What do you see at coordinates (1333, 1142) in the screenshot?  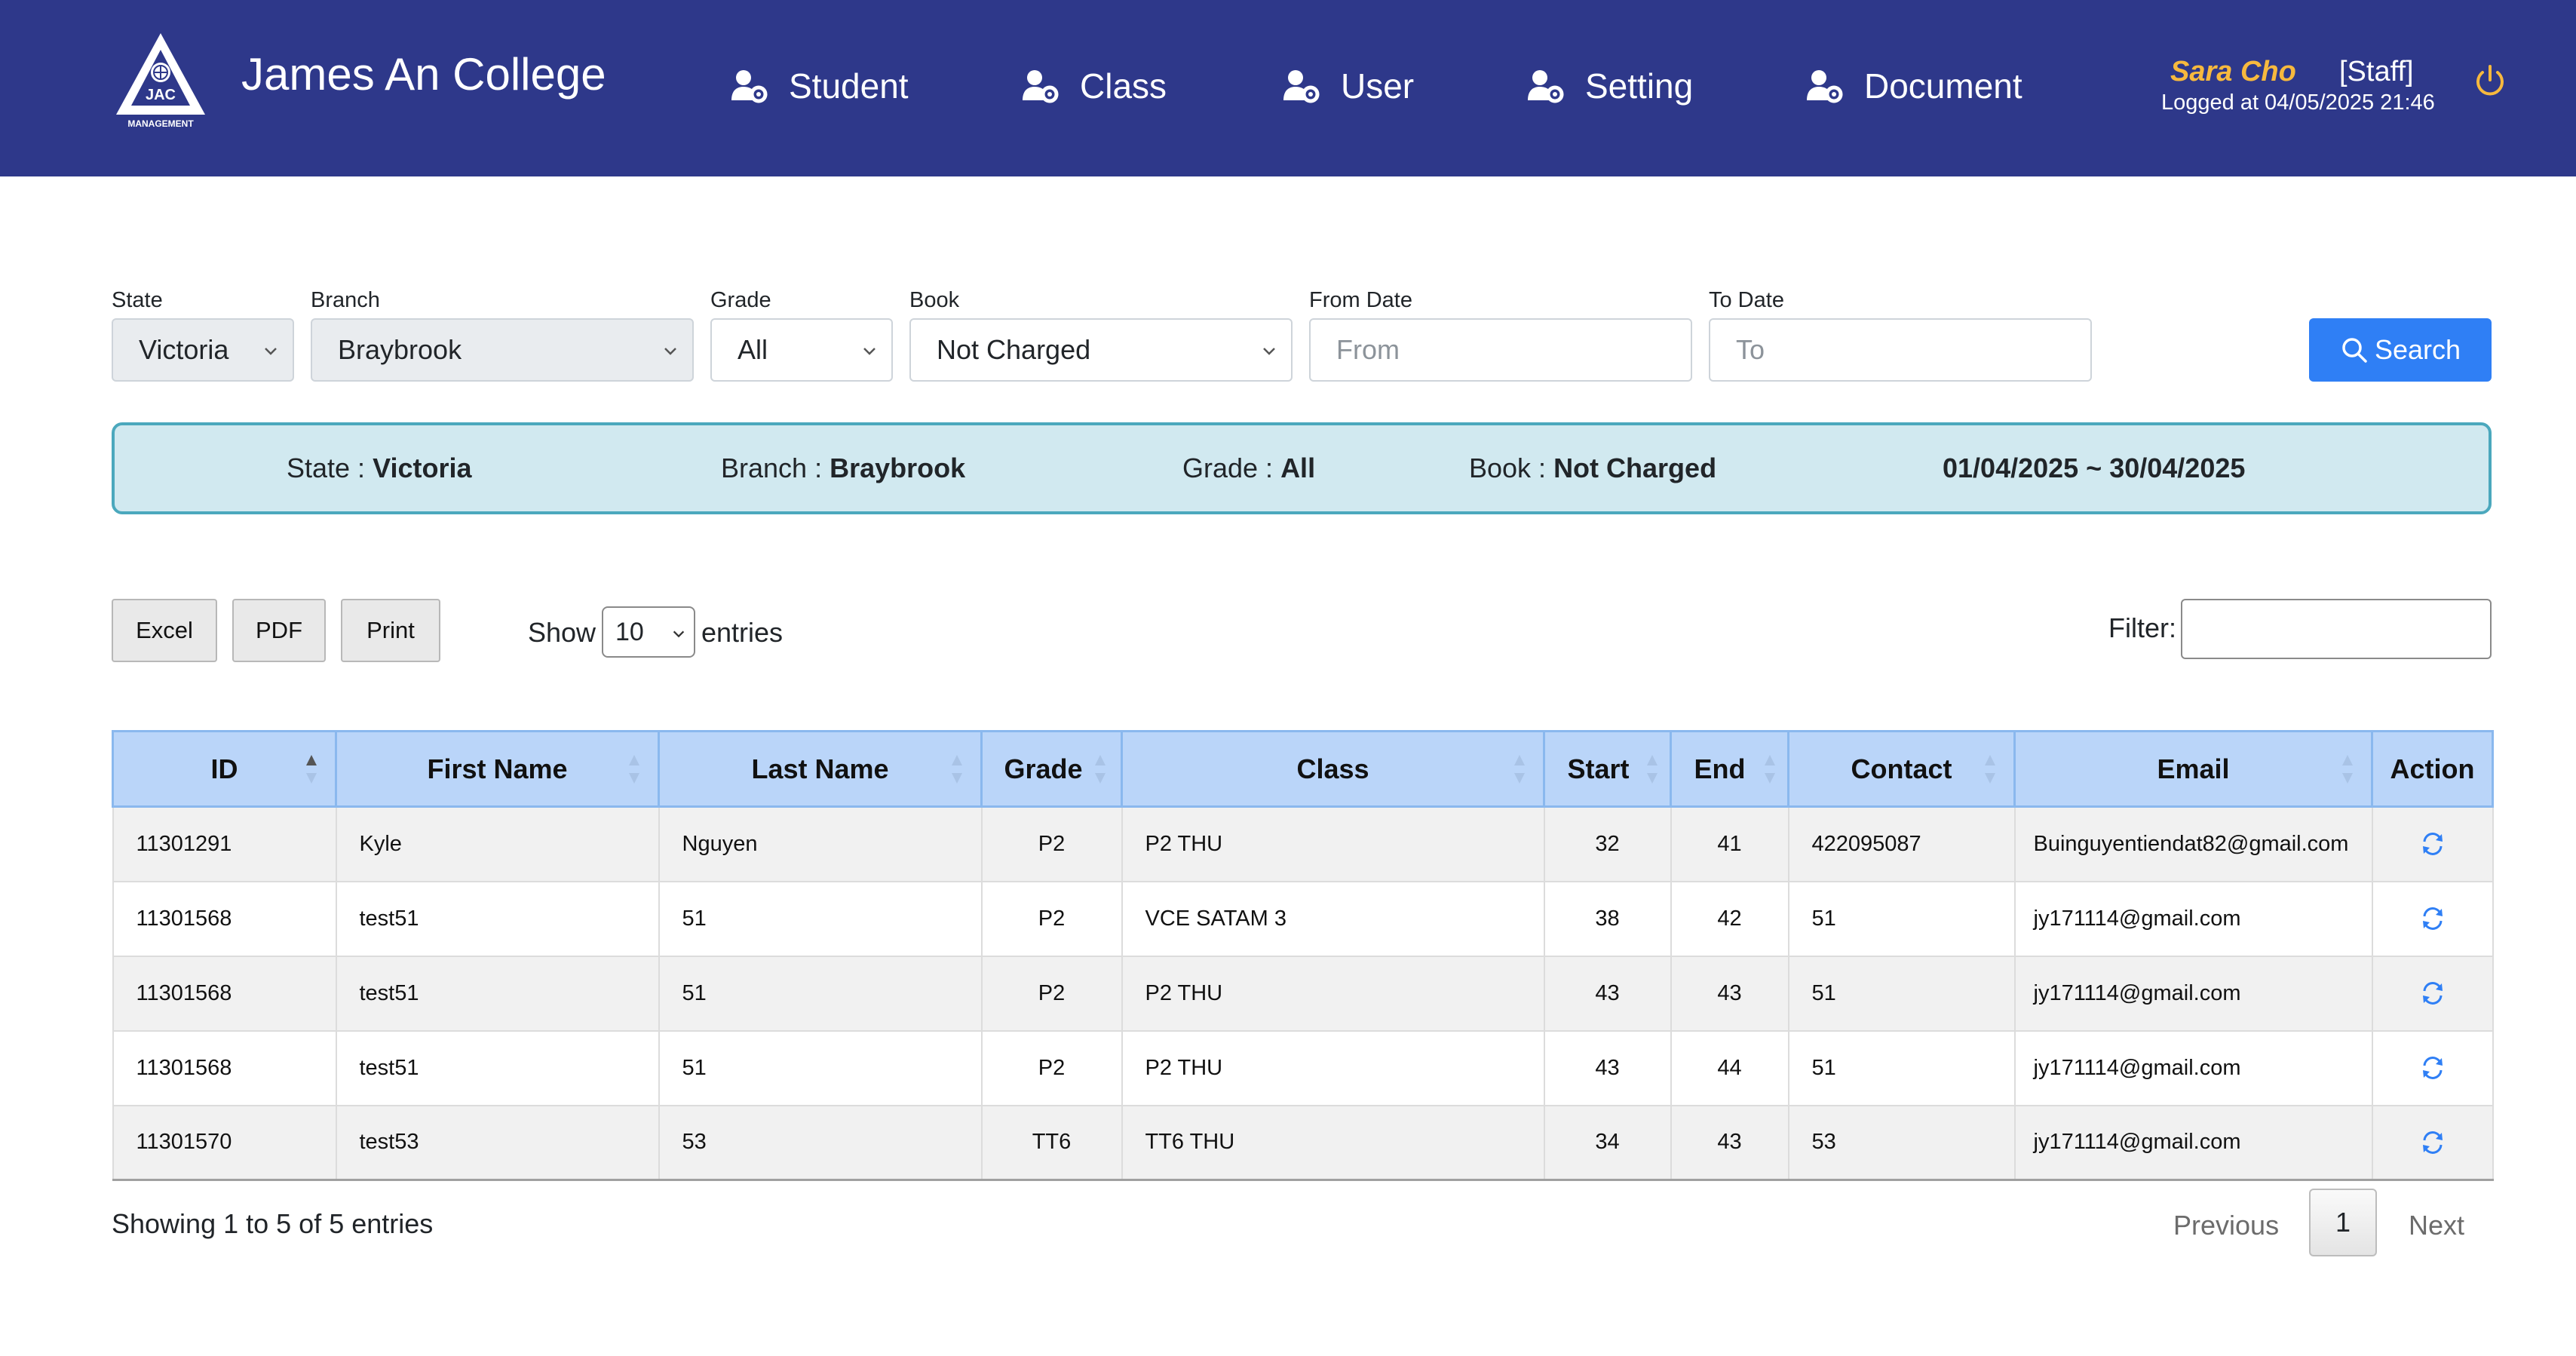 I see `cell-class: TT6 THU` at bounding box center [1333, 1142].